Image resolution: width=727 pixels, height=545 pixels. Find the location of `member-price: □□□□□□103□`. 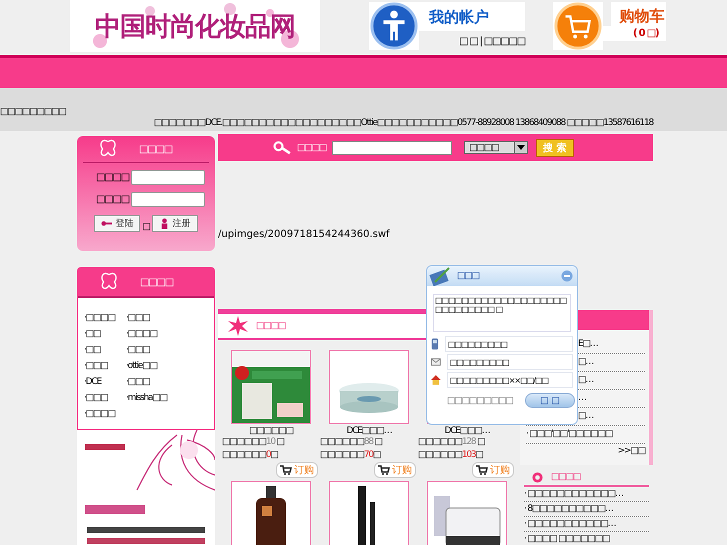

member-price: □□□□□□103□ is located at coordinates (450, 455).